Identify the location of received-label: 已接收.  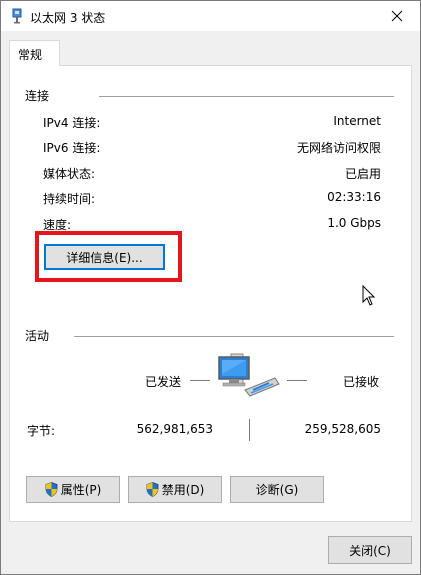
(361, 382).